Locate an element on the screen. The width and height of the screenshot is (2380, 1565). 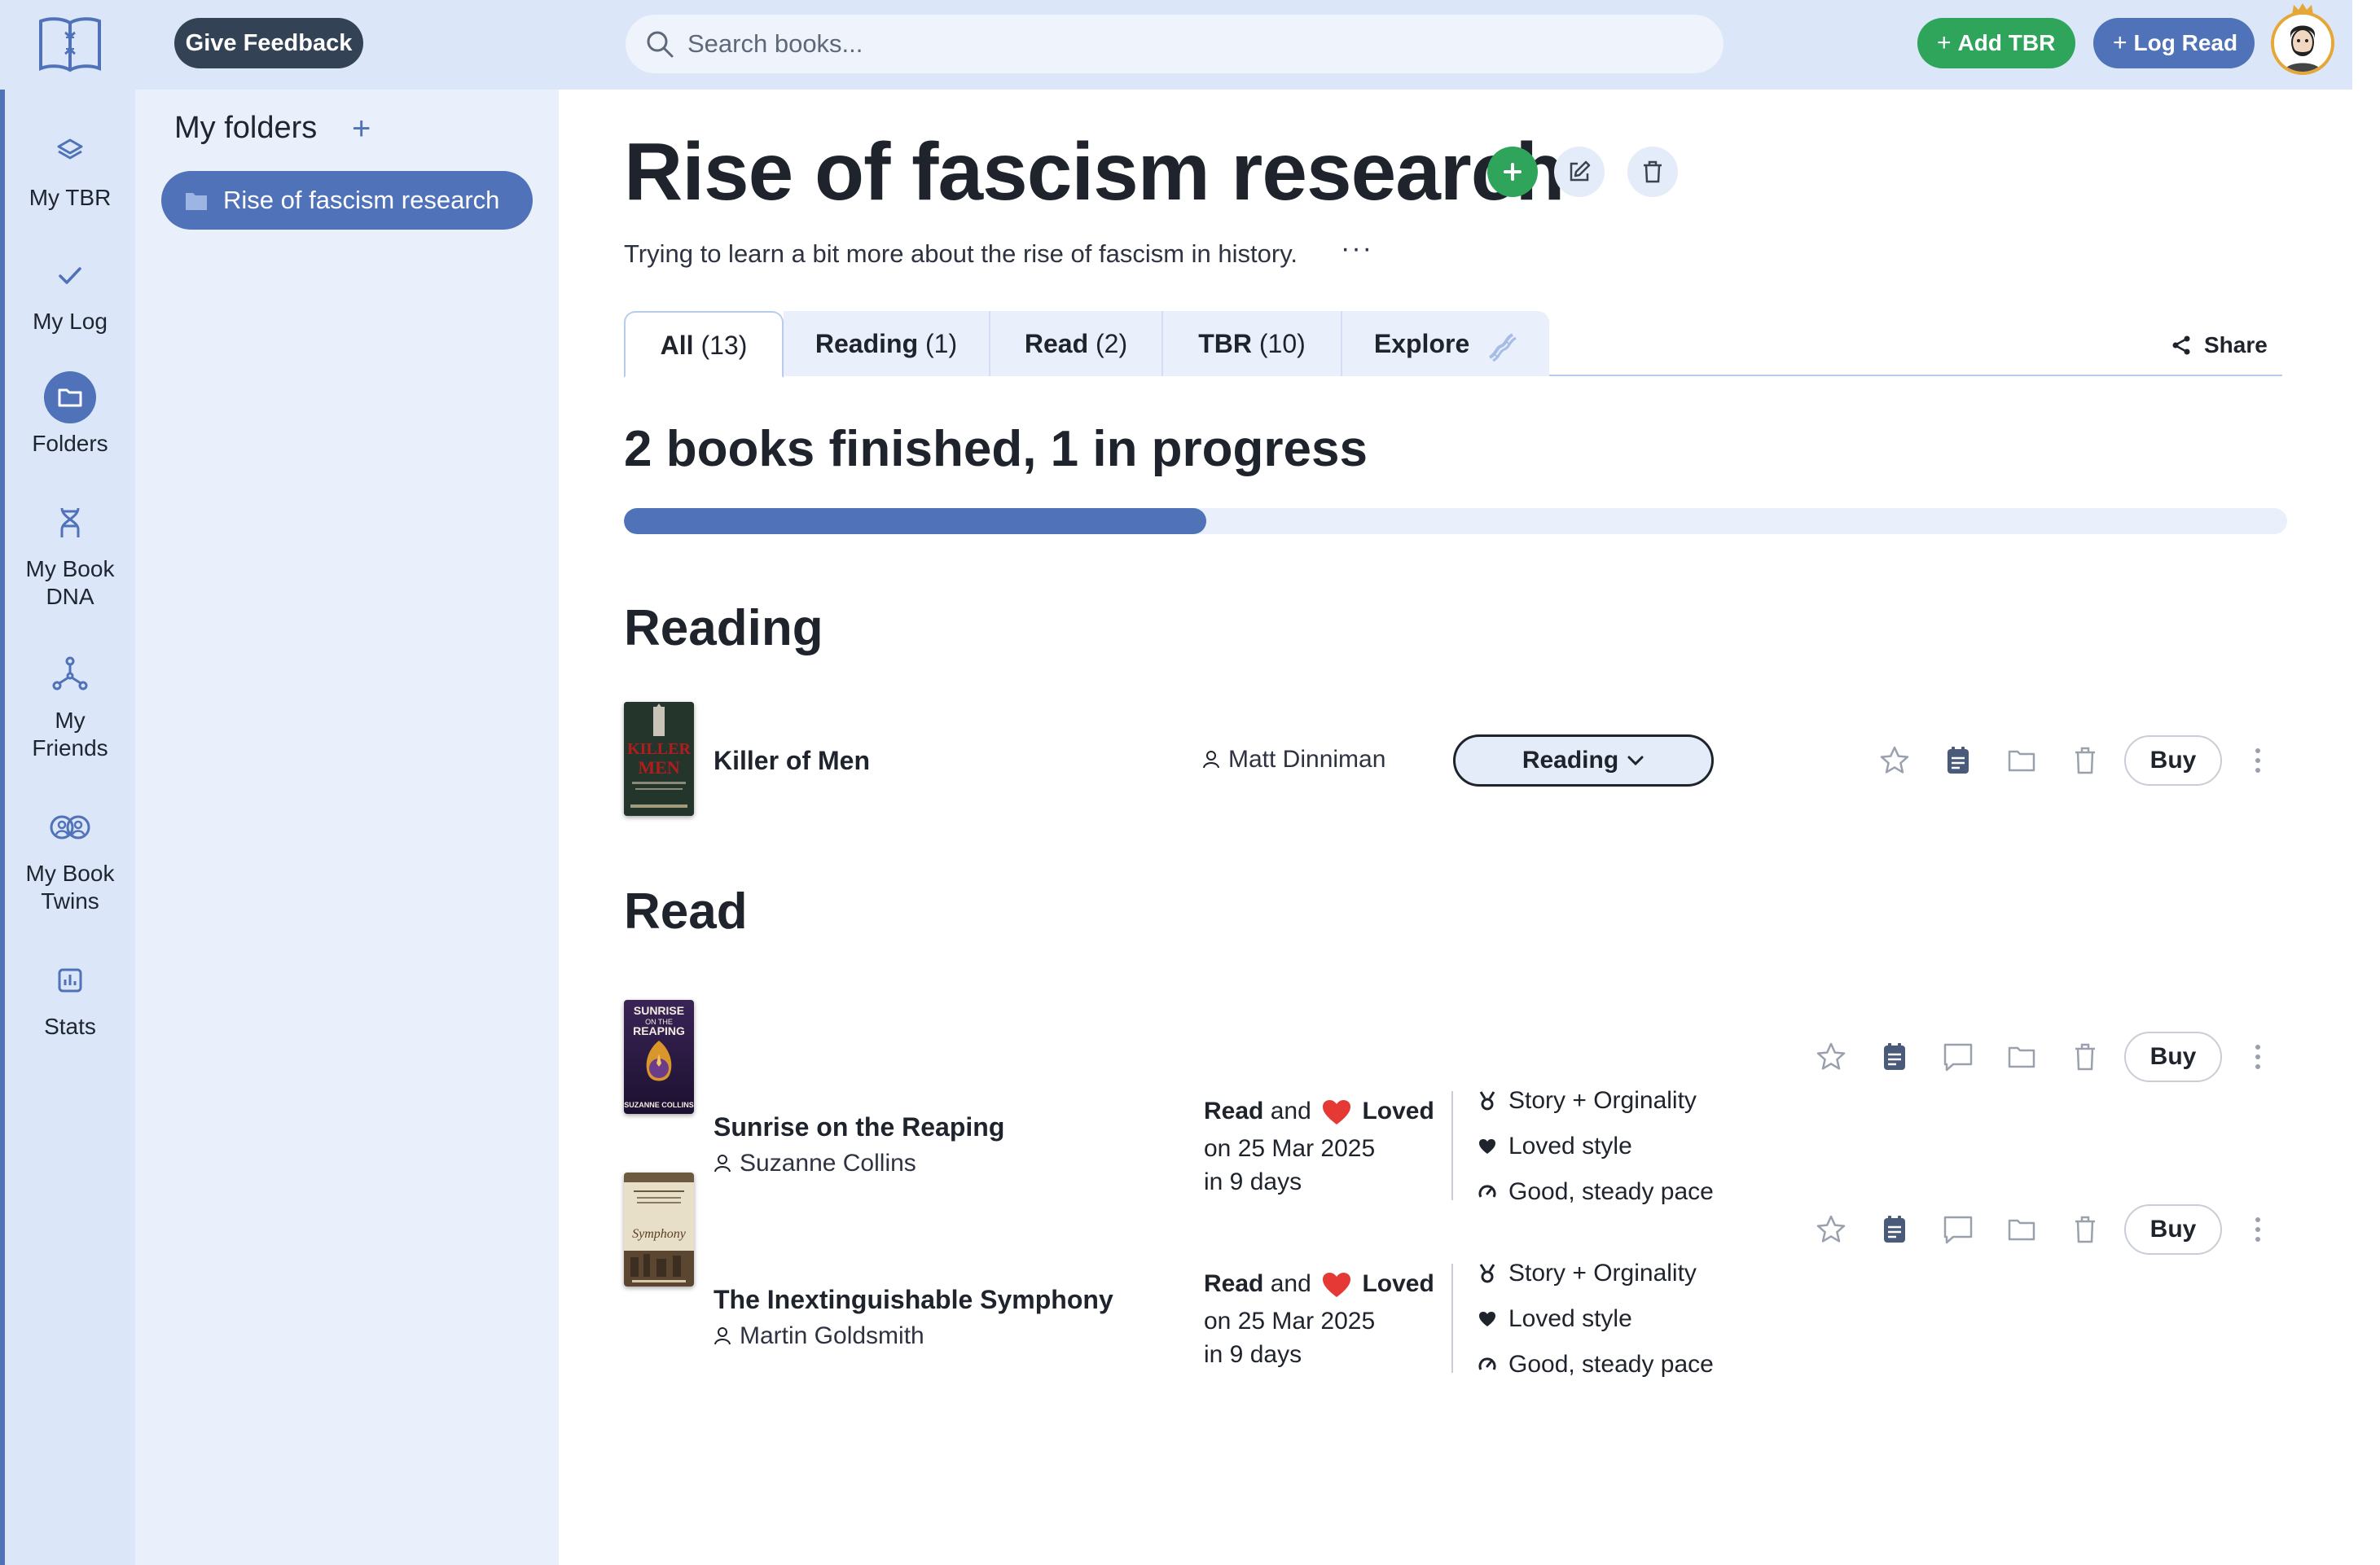
nav-my-log: My Log is located at coordinates (70, 292).